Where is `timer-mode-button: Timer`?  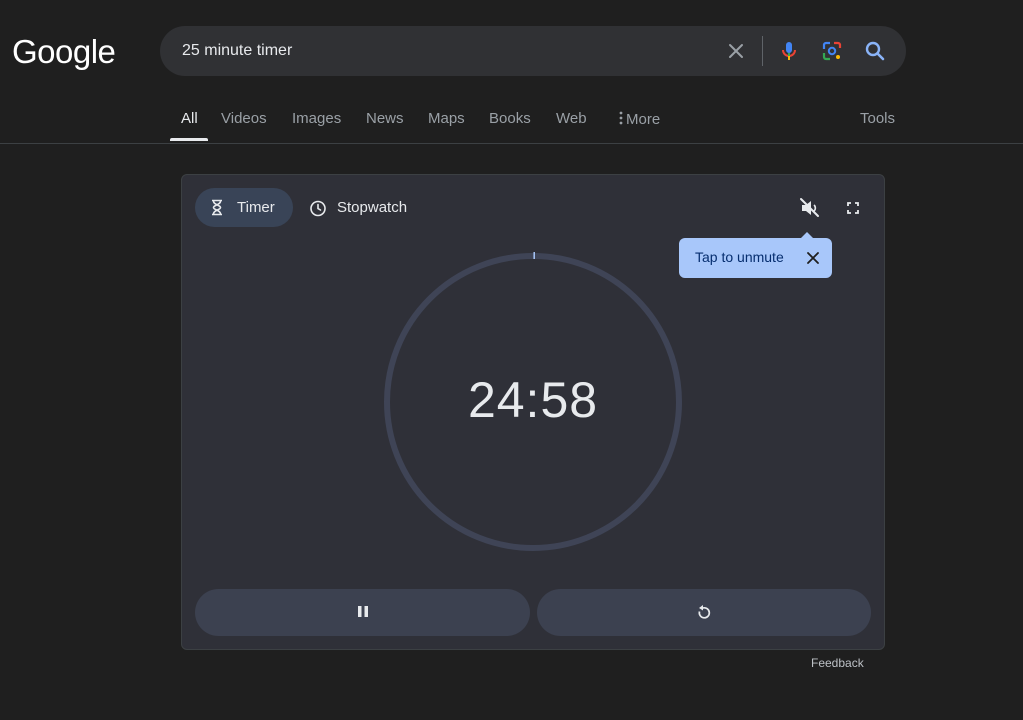
timer-mode-button: Timer is located at coordinates (244, 207).